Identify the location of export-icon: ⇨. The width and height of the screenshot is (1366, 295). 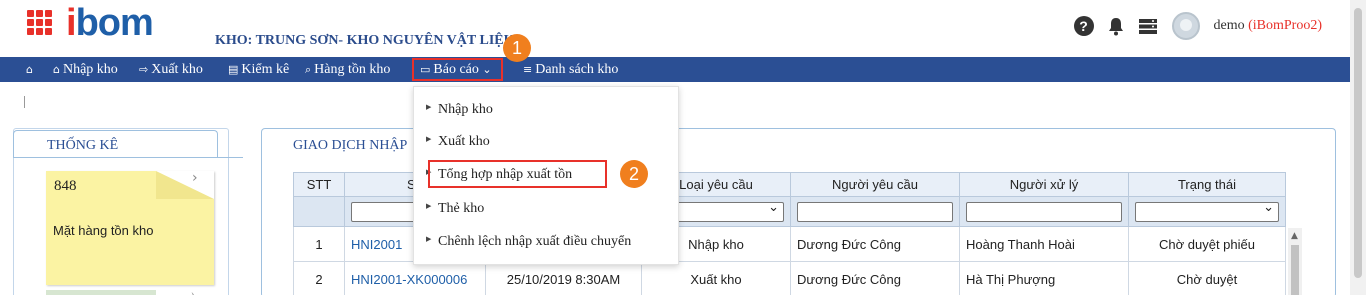
(144, 69).